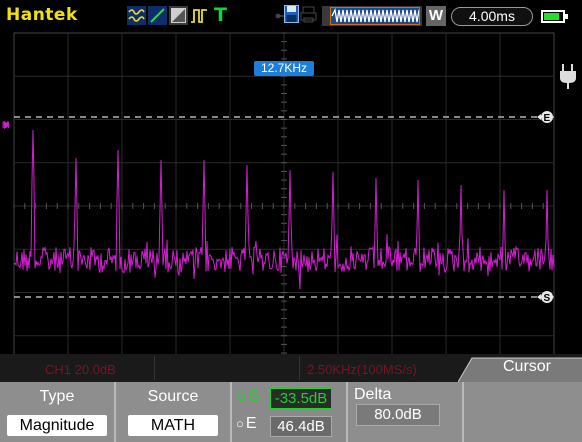 The width and height of the screenshot is (582, 442). What do you see at coordinates (373, 394) in the screenshot?
I see `delta-title: Delta` at bounding box center [373, 394].